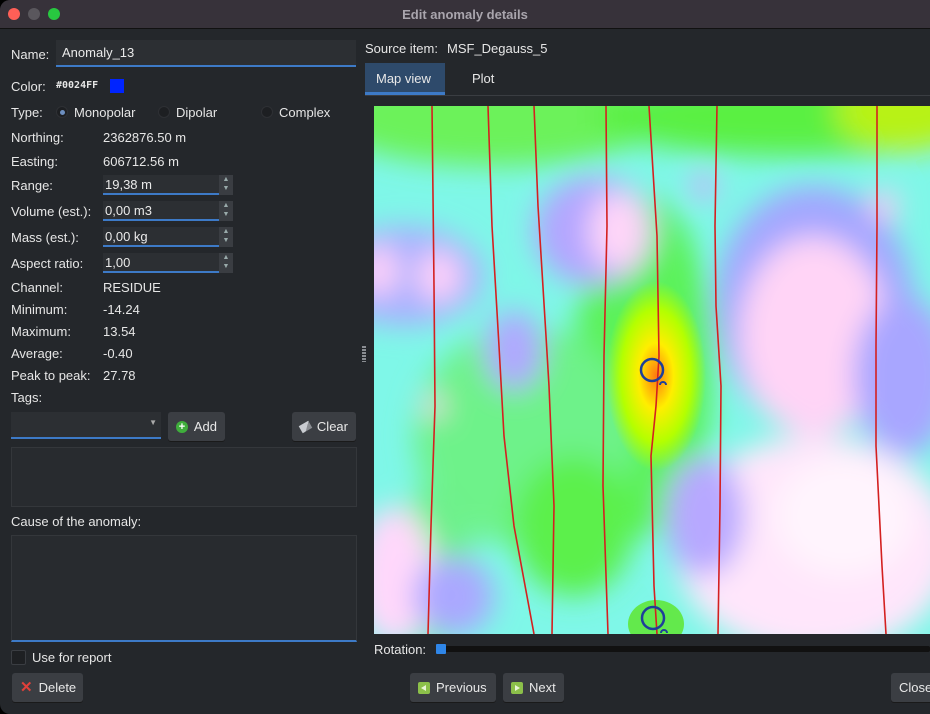 Image resolution: width=930 pixels, height=714 pixels. What do you see at coordinates (34, 161) in the screenshot?
I see `easting-label: Easting:` at bounding box center [34, 161].